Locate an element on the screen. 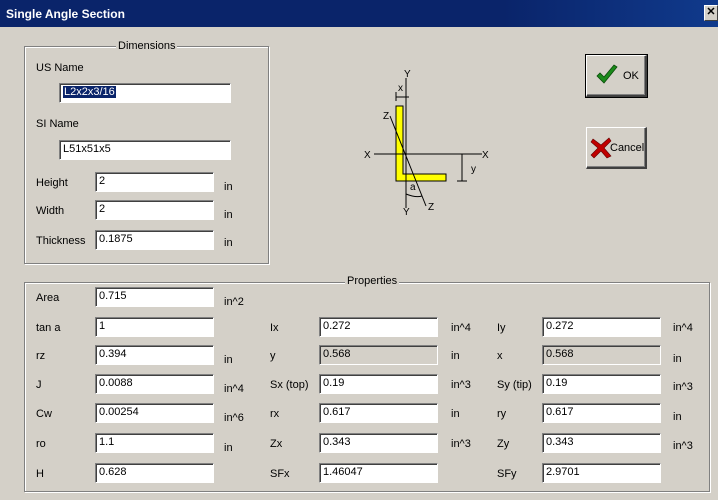 The width and height of the screenshot is (718, 500). prop-unit-ro: in is located at coordinates (228, 448).